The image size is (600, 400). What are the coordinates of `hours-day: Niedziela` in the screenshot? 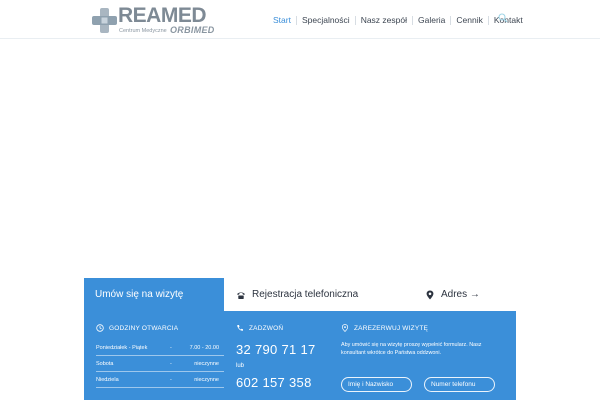 It's located at (107, 380).